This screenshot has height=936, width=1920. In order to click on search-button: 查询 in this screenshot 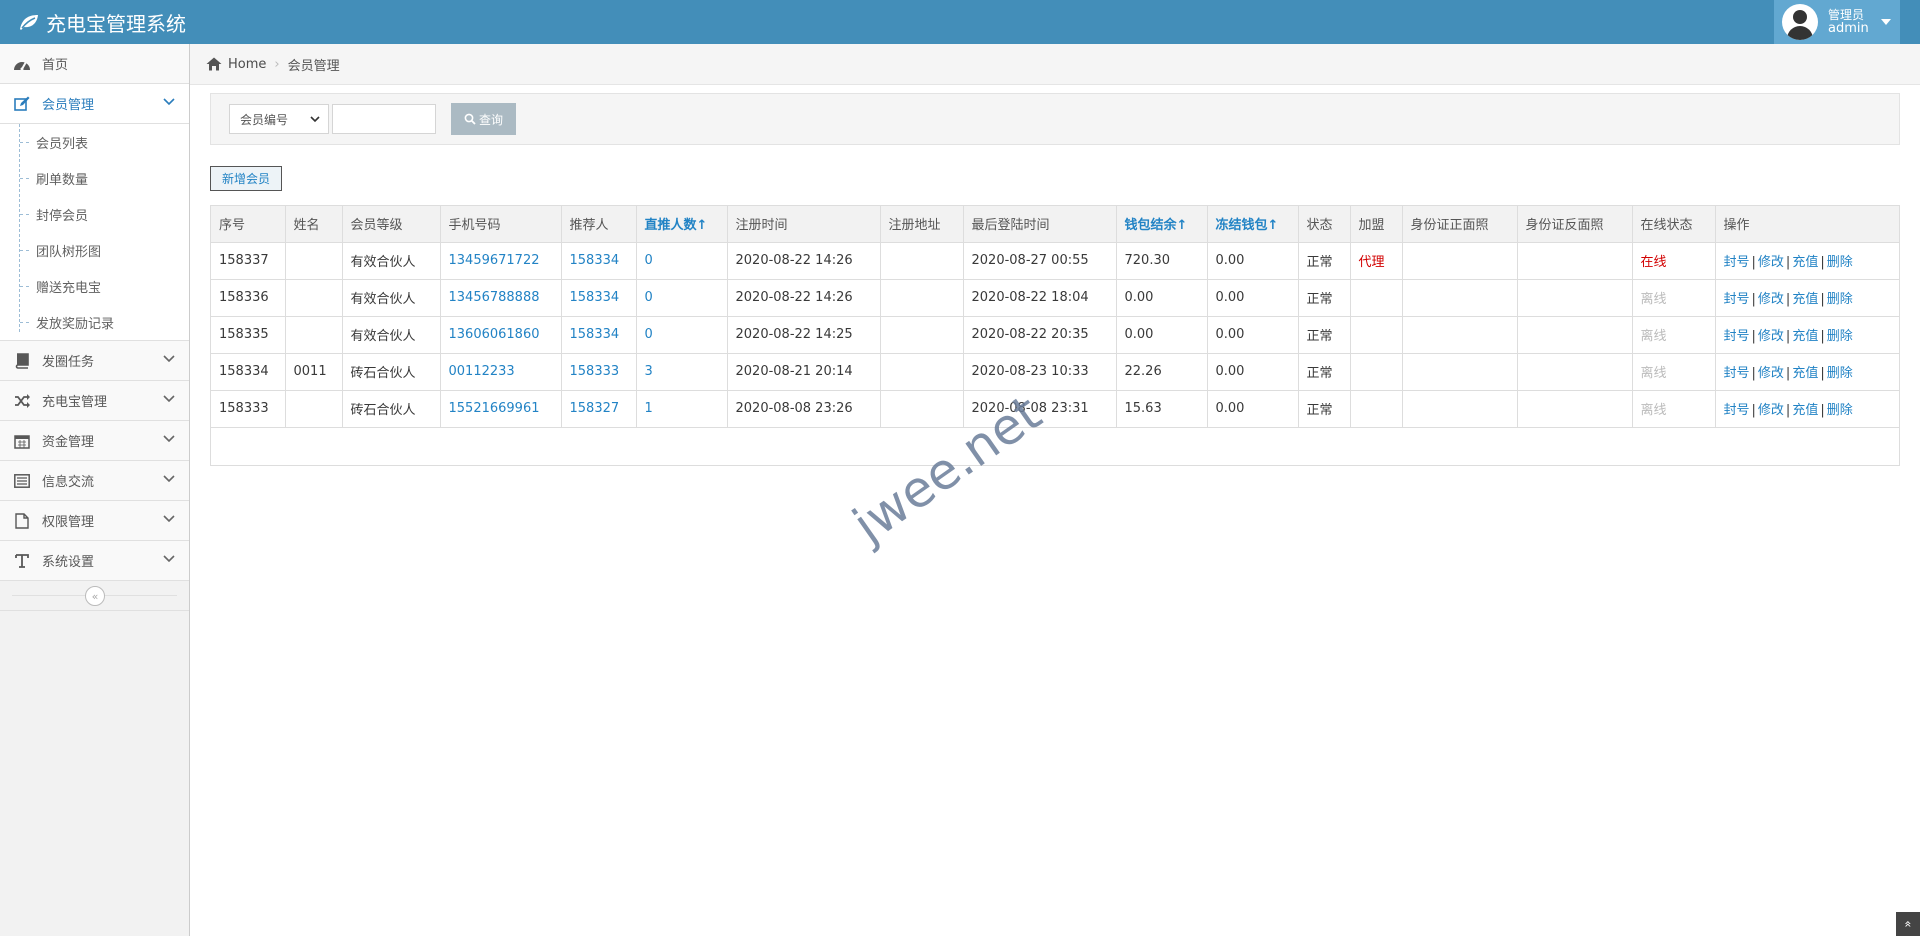, I will do `click(483, 119)`.